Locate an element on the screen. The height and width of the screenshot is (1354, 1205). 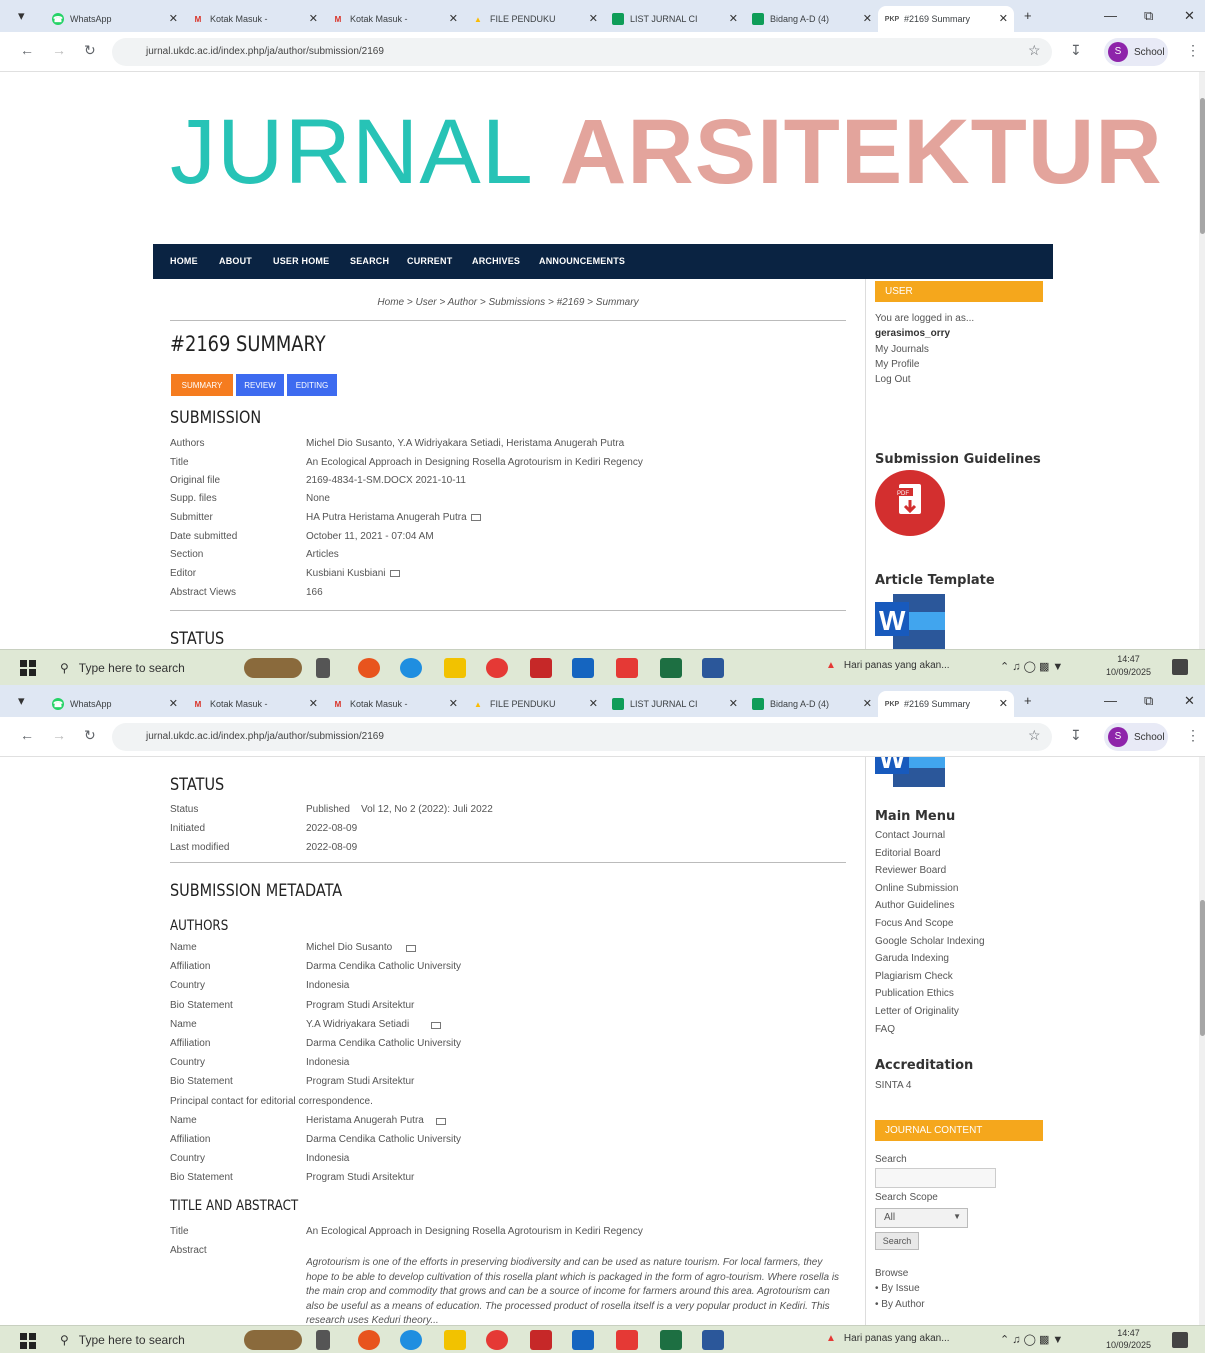
acrobat-icon is located at coordinates (627, 1340).